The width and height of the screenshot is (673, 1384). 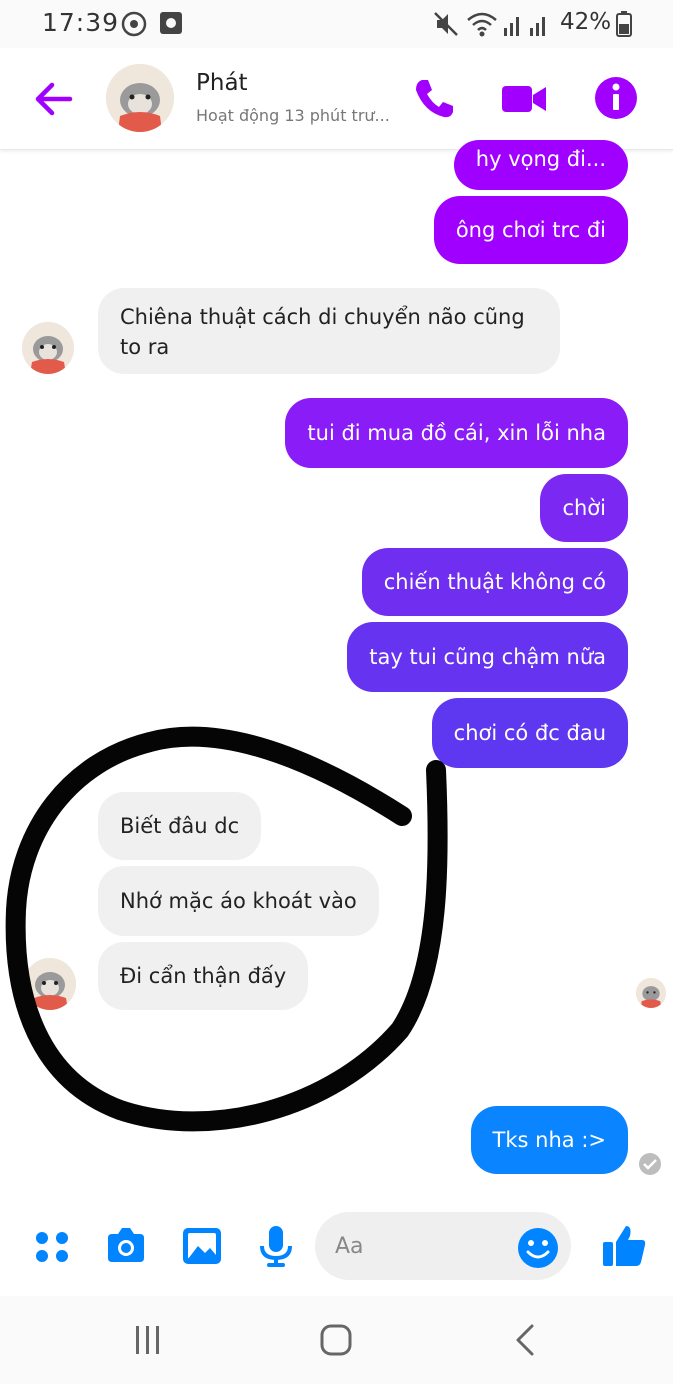 I want to click on thumbs-up-icon, so click(x=624, y=1246).